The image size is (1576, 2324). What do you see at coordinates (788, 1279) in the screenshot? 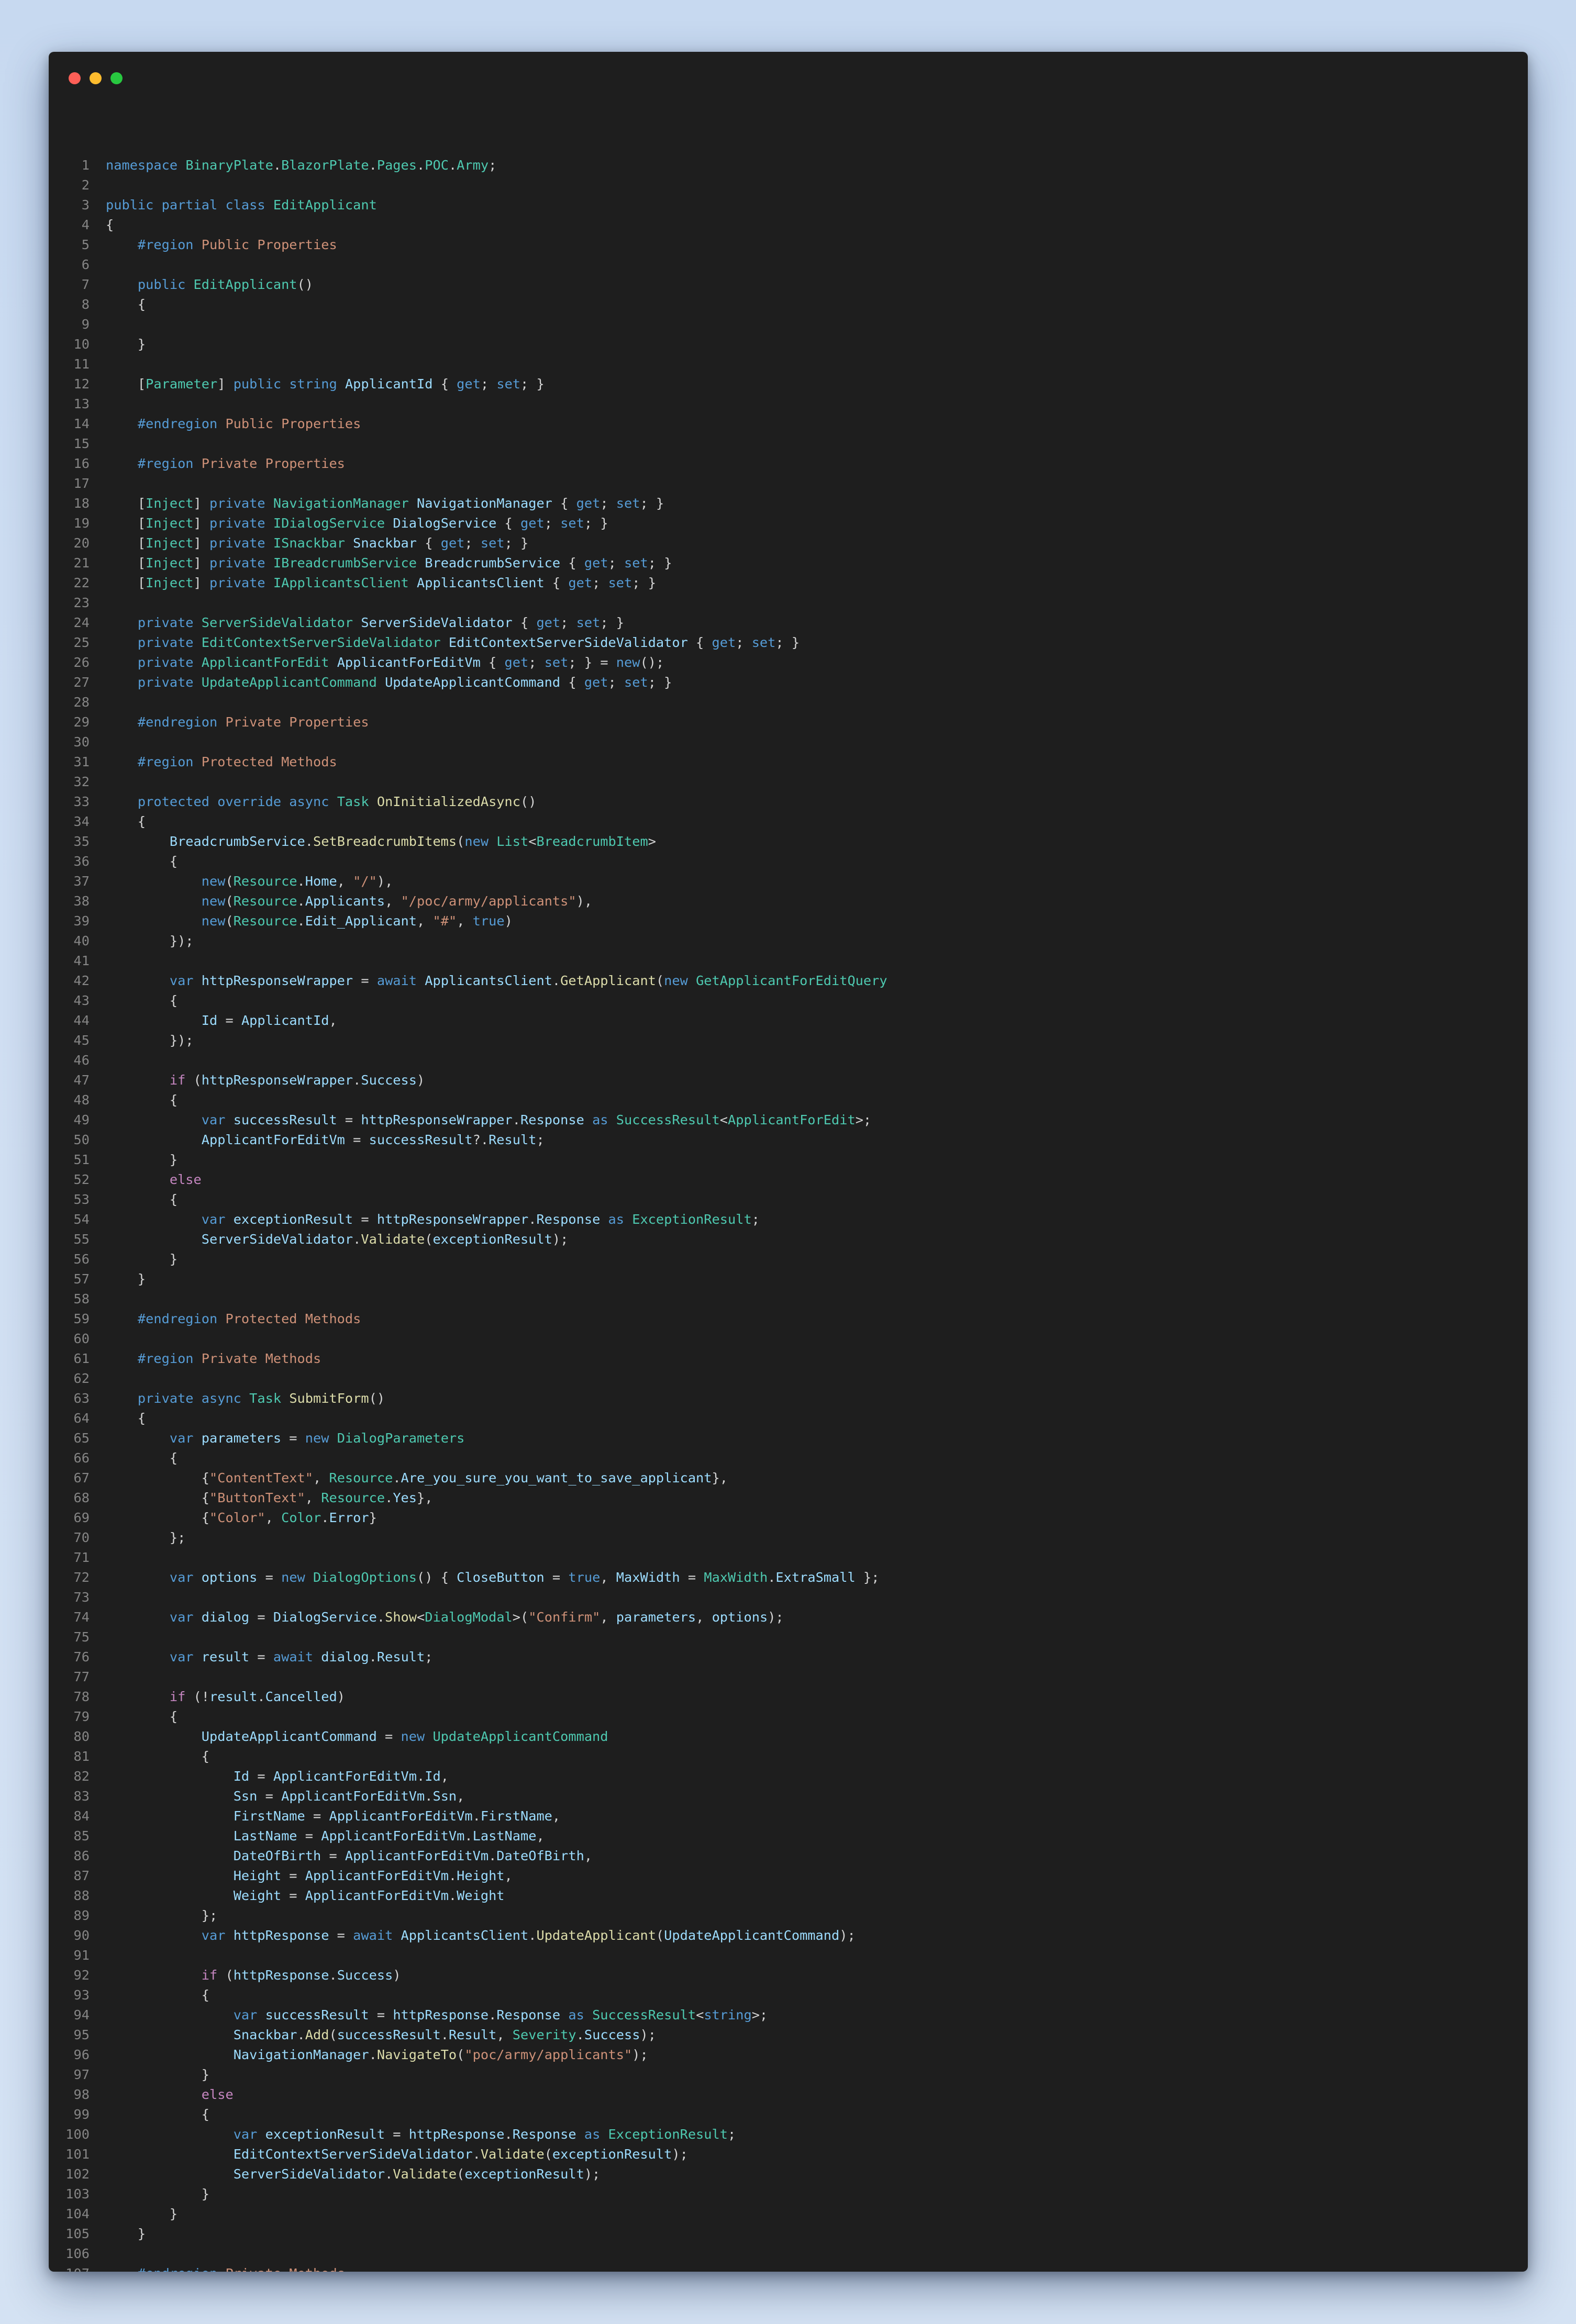
I see `code-line: 57 }` at bounding box center [788, 1279].